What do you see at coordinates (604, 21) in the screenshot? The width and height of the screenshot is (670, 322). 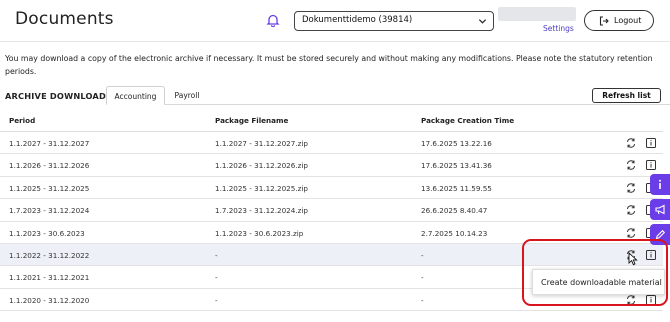 I see `logout-icon` at bounding box center [604, 21].